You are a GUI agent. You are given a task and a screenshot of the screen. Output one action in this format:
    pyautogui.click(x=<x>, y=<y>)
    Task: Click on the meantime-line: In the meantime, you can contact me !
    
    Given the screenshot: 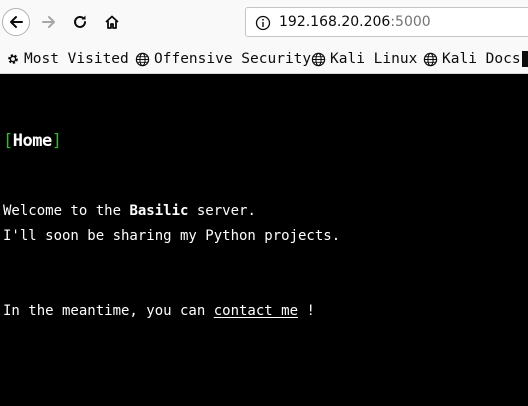 What is the action you would take?
    pyautogui.click(x=159, y=311)
    